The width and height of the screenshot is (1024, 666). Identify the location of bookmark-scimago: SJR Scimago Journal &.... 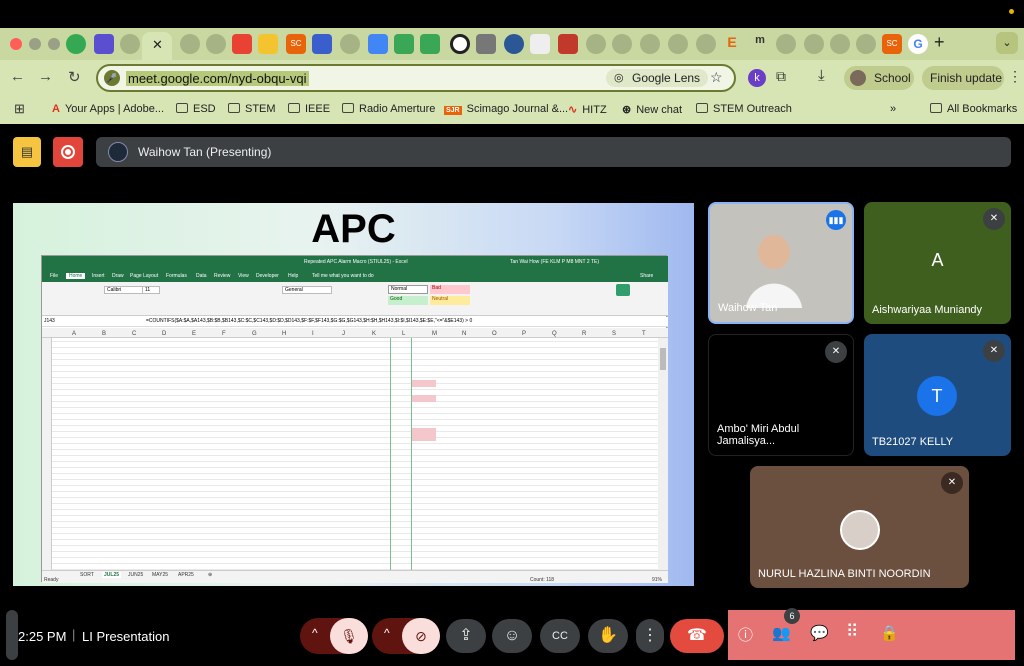
(506, 109).